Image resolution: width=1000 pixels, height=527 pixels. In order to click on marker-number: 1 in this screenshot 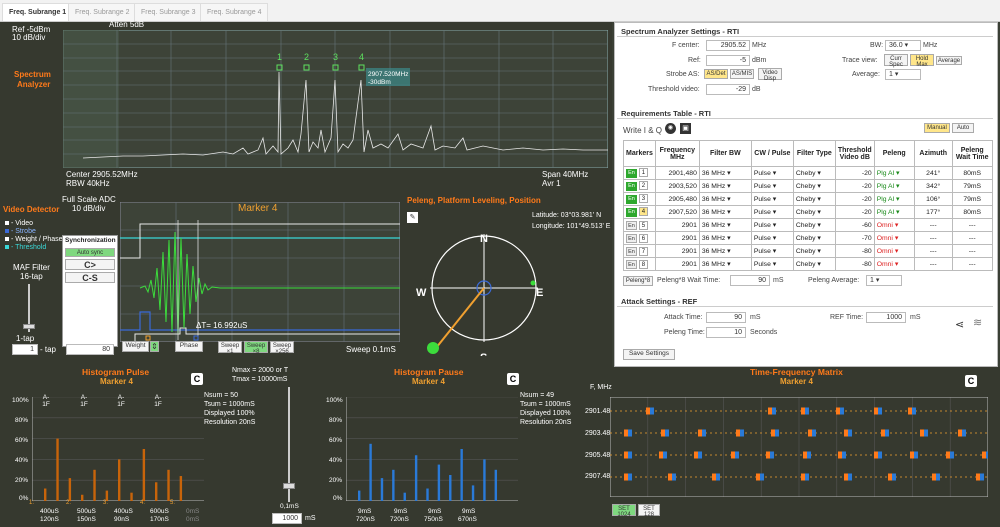, I will do `click(643, 172)`.